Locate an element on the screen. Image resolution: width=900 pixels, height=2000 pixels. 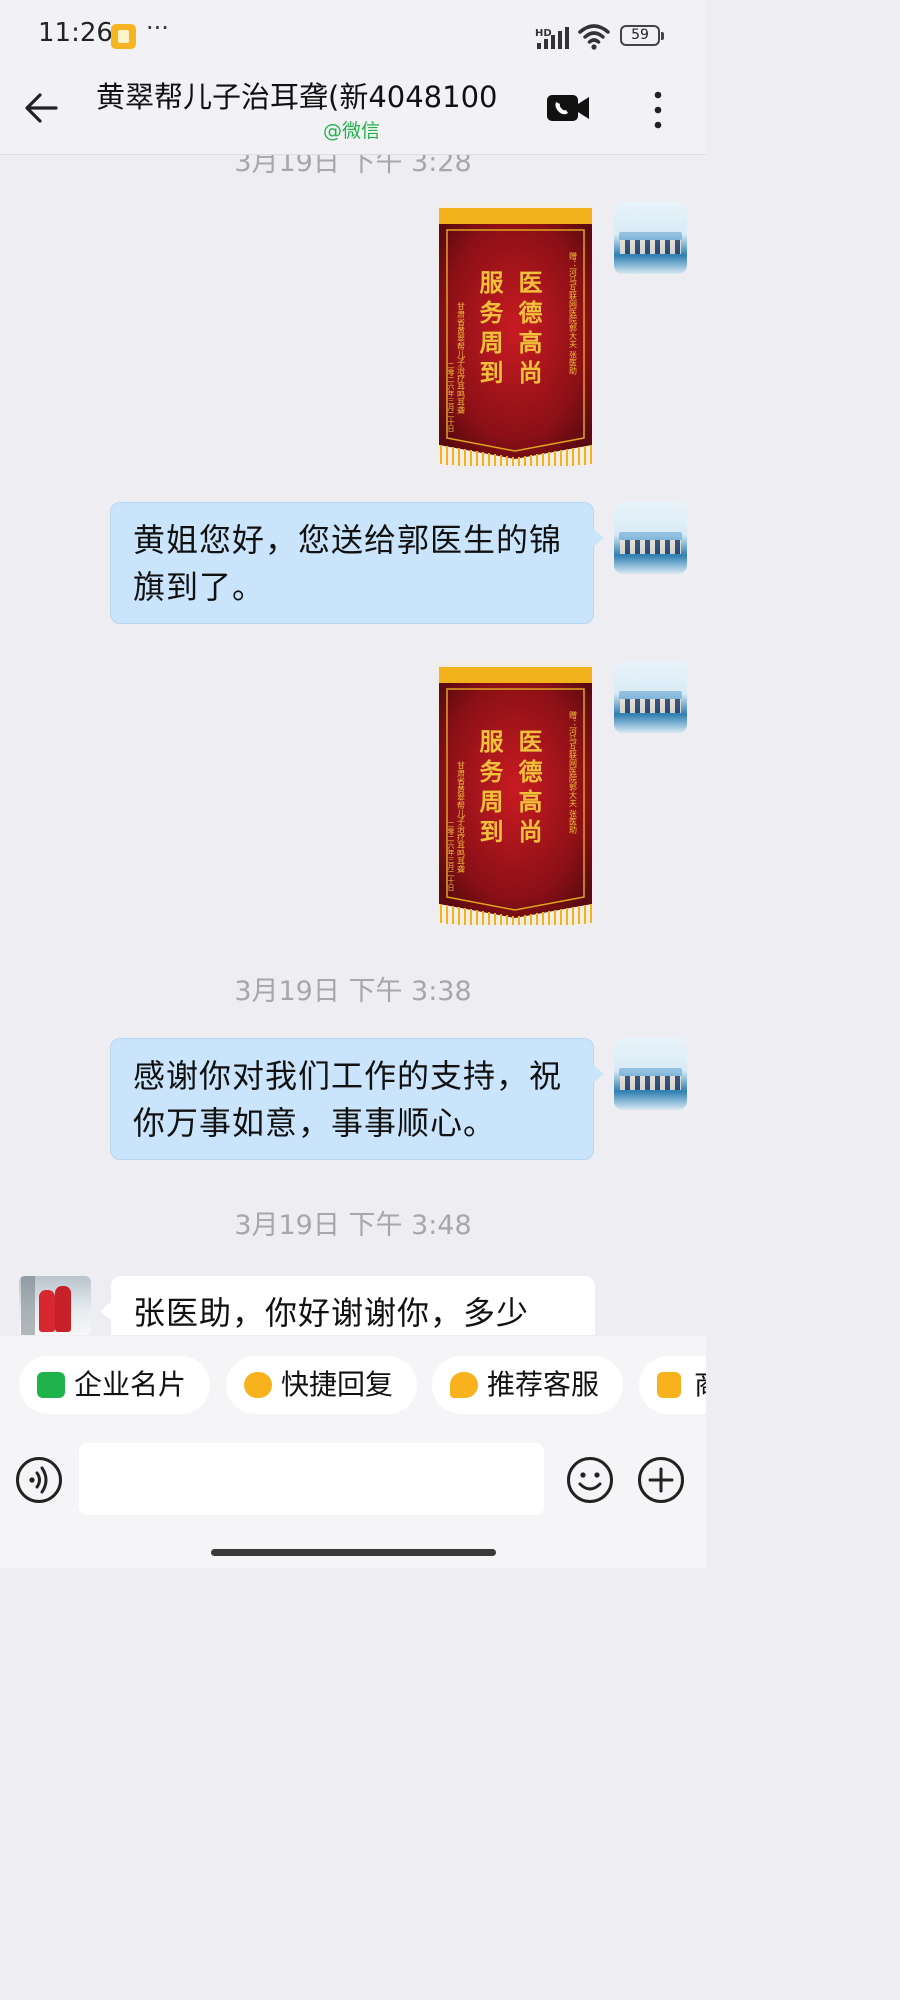
incoming-message: 张医助，你好谢谢你，多少 is located at coordinates (347, 1305).